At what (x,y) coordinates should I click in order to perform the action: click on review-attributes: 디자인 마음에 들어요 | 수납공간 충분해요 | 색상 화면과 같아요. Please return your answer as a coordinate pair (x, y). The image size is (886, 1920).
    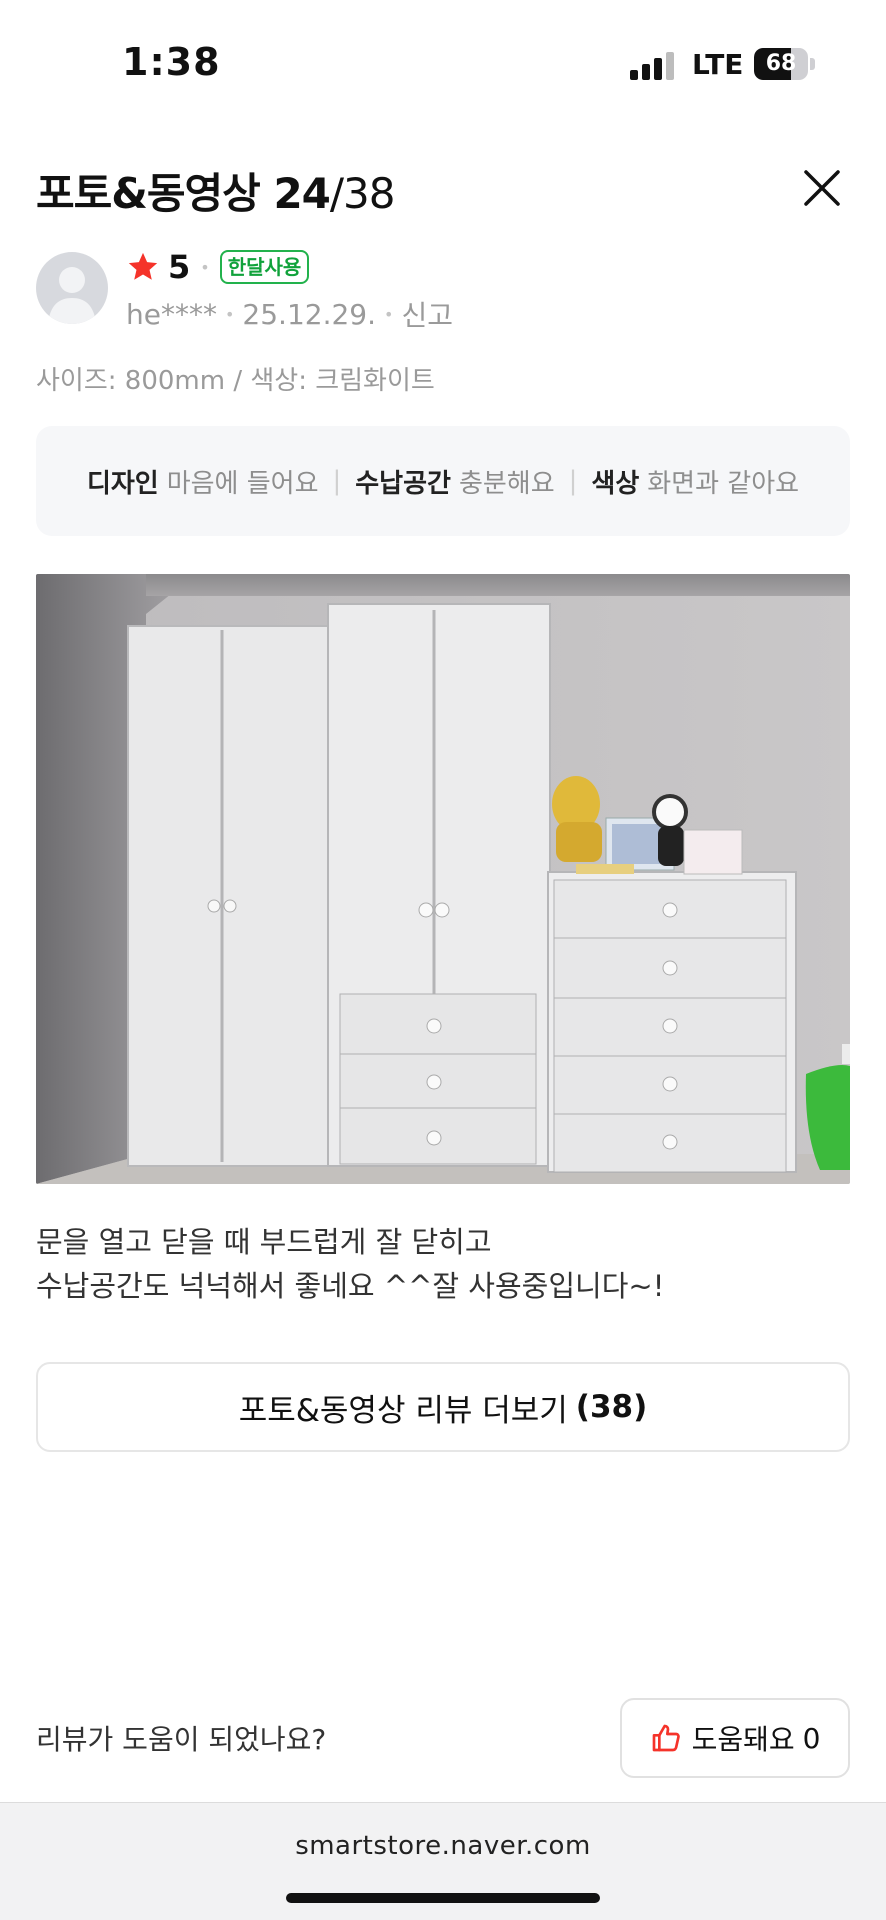
    Looking at the image, I should click on (443, 481).